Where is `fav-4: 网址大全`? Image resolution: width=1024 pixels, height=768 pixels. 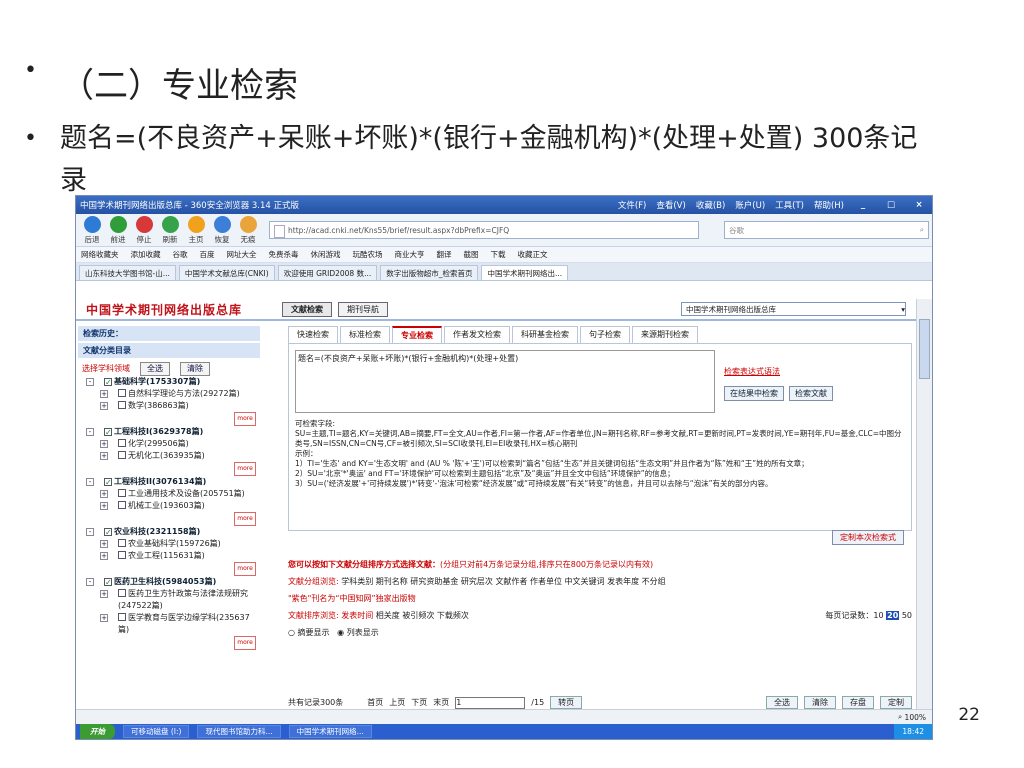
fav-4: 网址大全 is located at coordinates (242, 254).